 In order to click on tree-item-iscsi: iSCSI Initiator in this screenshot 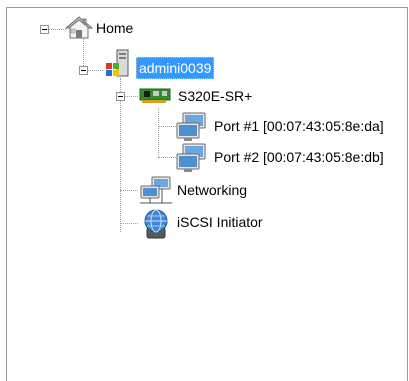, I will do `click(220, 222)`.